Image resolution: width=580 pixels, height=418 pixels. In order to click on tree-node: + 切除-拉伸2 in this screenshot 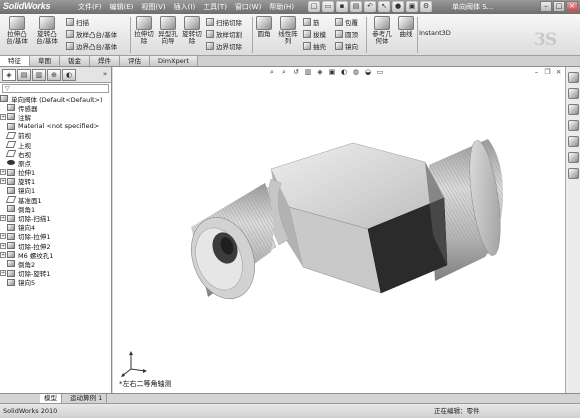, I will do `click(55, 246)`.